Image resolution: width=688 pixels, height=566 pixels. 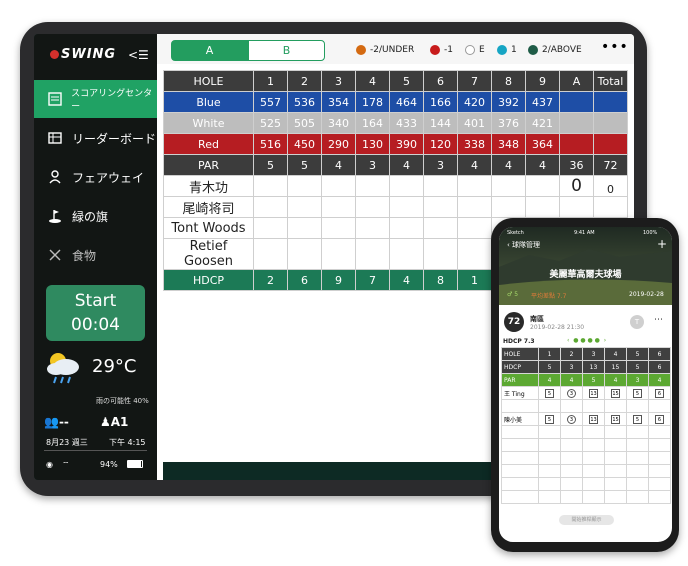 What do you see at coordinates (508, 102) in the screenshot?
I see `score-cell: 392` at bounding box center [508, 102].